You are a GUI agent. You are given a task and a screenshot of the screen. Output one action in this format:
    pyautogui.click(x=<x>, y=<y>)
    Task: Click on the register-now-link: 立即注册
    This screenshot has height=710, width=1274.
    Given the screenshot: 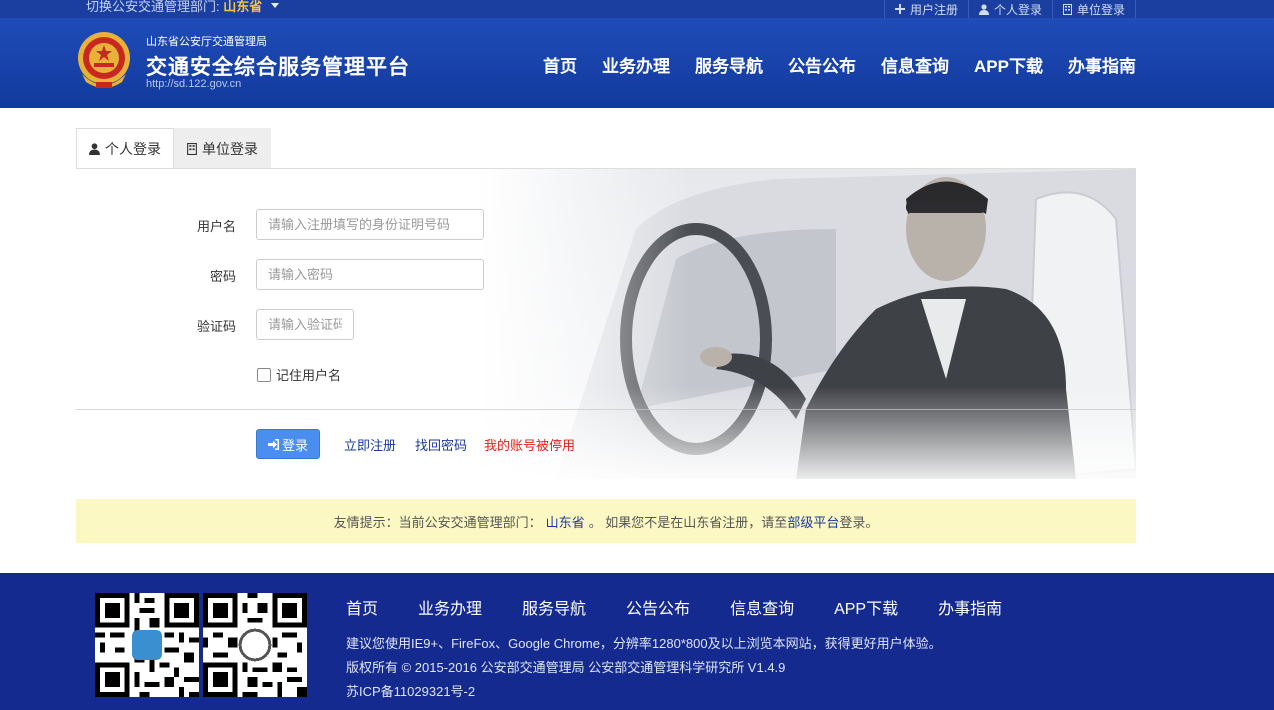 What is the action you would take?
    pyautogui.click(x=370, y=444)
    